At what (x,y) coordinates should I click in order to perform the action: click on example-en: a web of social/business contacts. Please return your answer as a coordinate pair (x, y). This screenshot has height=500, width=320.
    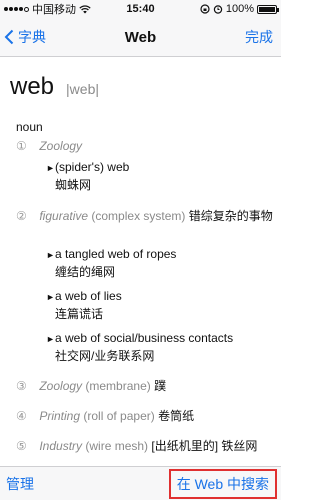
    Looking at the image, I should click on (144, 338).